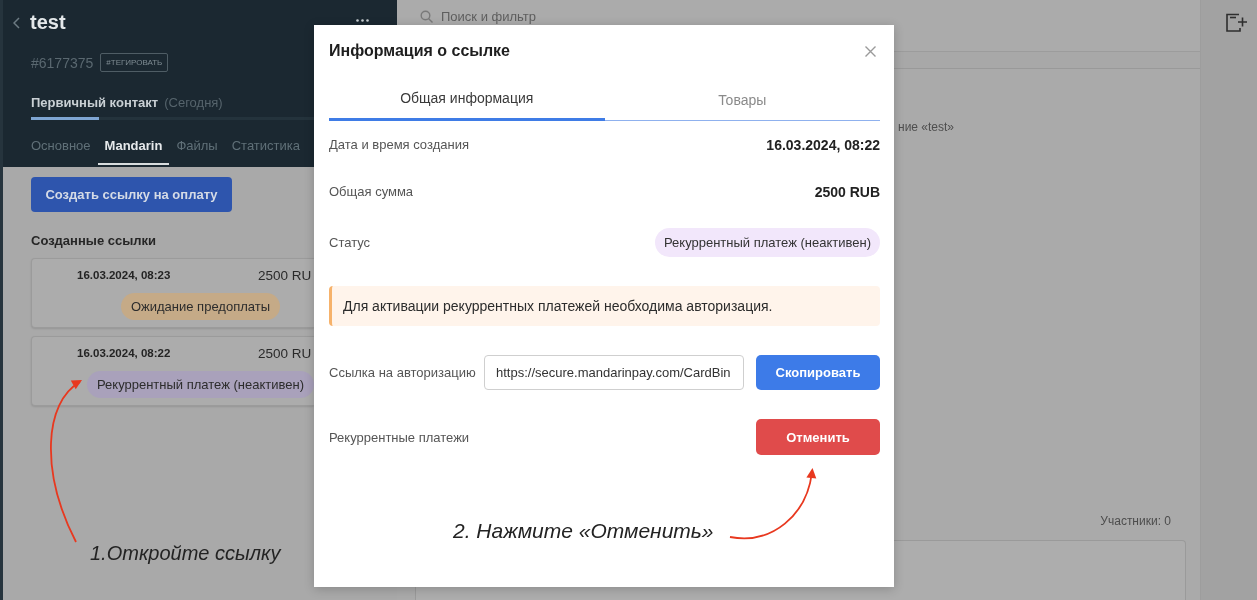 The width and height of the screenshot is (1257, 600). What do you see at coordinates (541, 16) in the screenshot?
I see `search-field: Поиск и фильтр` at bounding box center [541, 16].